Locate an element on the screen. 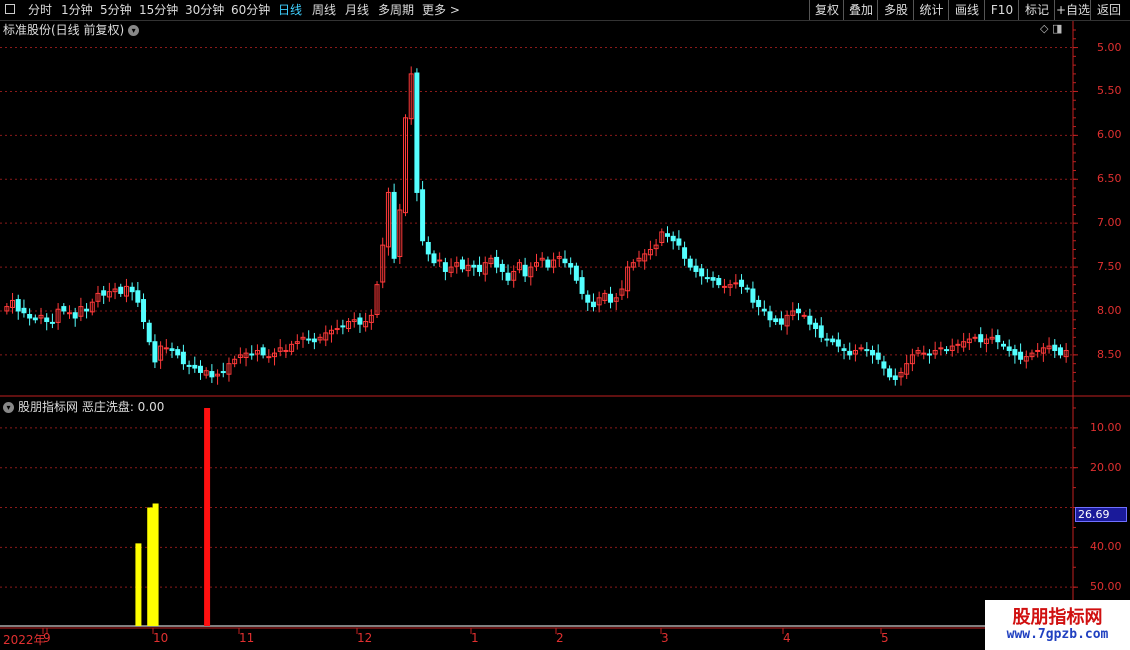  period-tab-3: 15分钟 is located at coordinates (158, 10).